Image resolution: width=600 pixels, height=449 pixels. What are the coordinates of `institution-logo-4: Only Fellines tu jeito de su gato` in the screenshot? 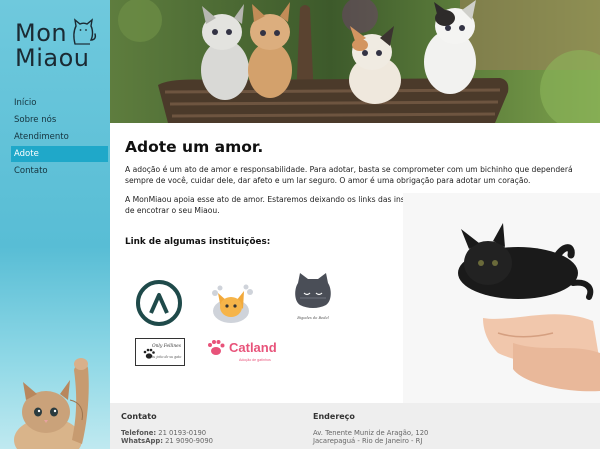 It's located at (160, 352).